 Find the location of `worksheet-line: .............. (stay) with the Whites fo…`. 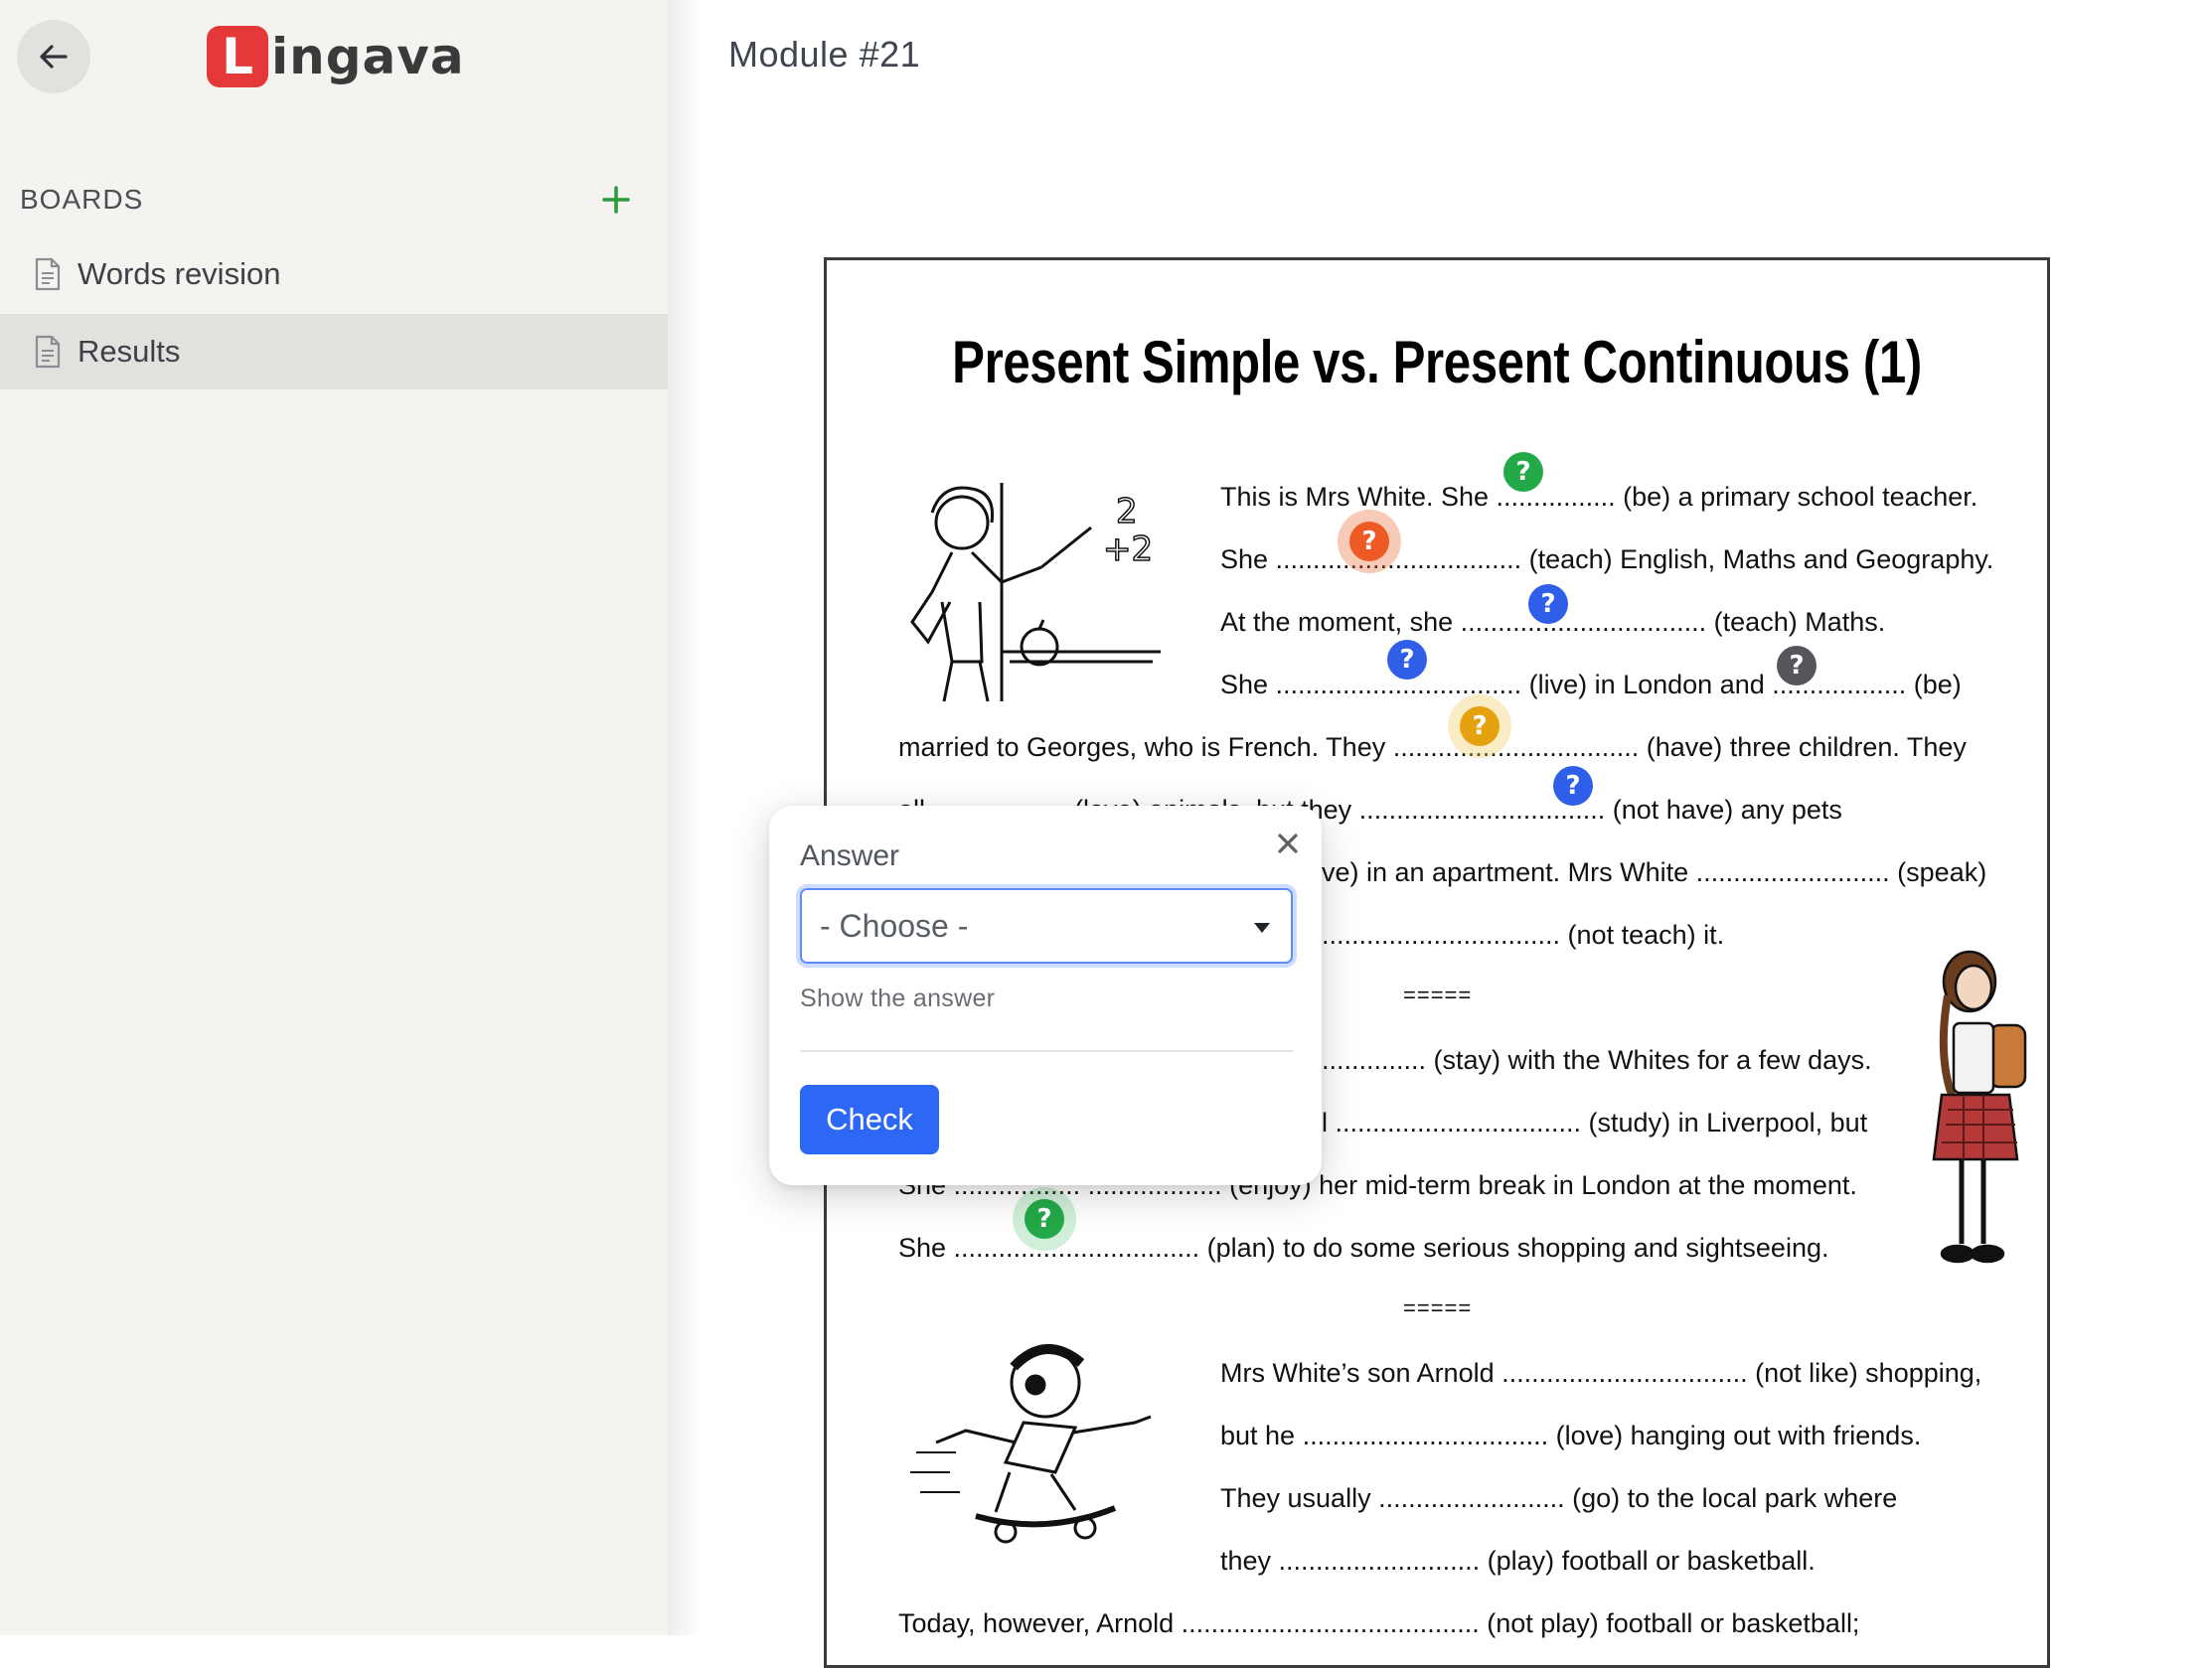

worksheet-line: .............. (stay) with the Whites fo… is located at coordinates (1597, 1060).